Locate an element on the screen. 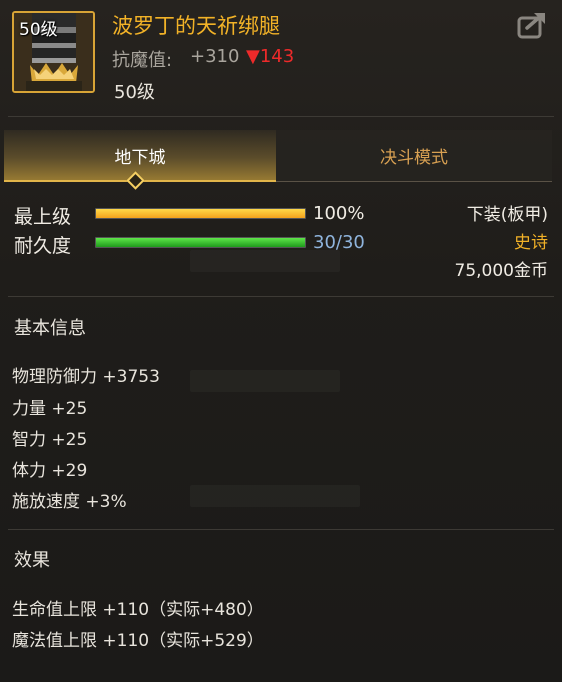  basic-info-title: 基本信息 is located at coordinates (50, 328).